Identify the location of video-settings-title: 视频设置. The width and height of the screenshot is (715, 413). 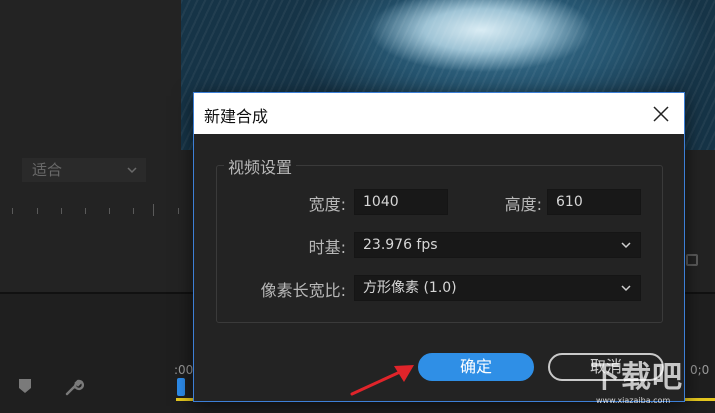
(260, 166).